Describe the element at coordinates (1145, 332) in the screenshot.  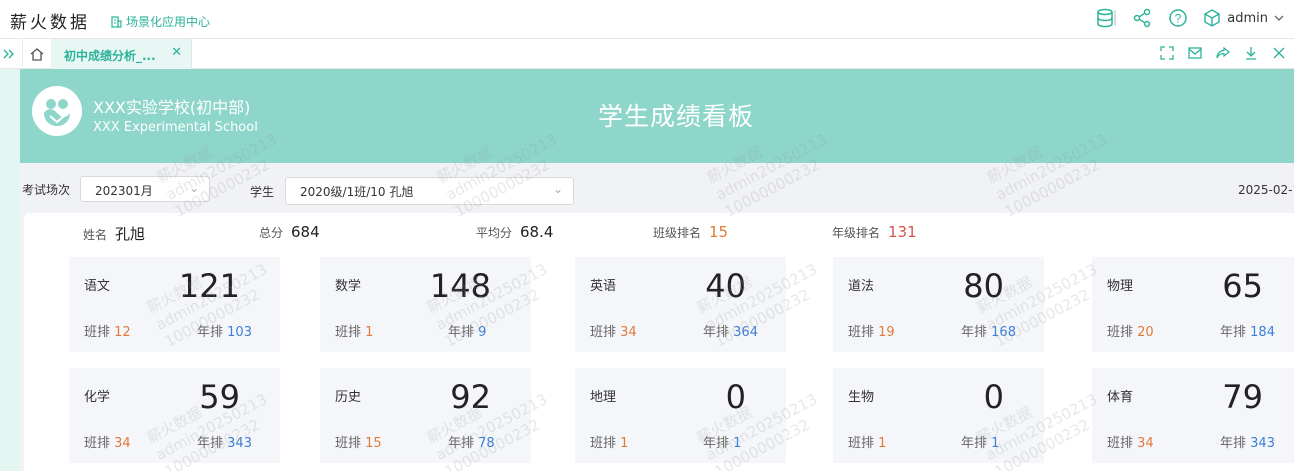
I see `class-rank-value: 20` at that location.